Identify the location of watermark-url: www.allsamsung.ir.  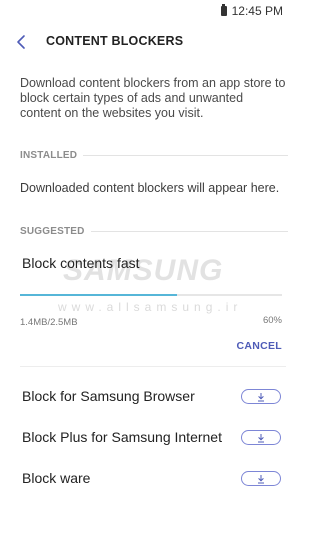
(150, 307).